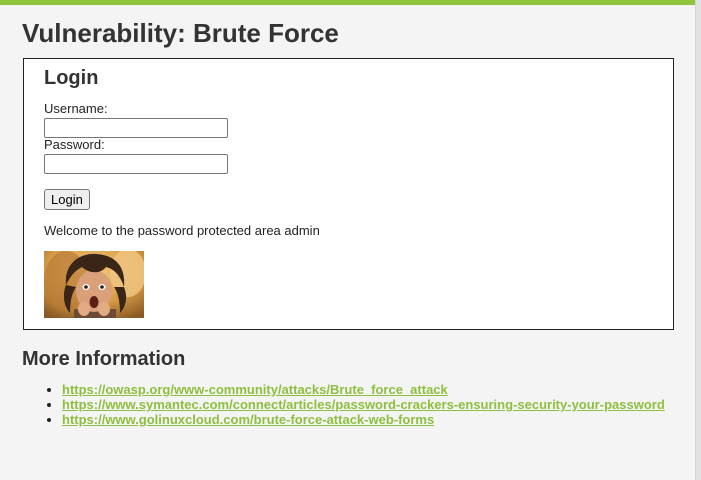 The width and height of the screenshot is (701, 480). I want to click on window-right-edge-line, so click(695, 240).